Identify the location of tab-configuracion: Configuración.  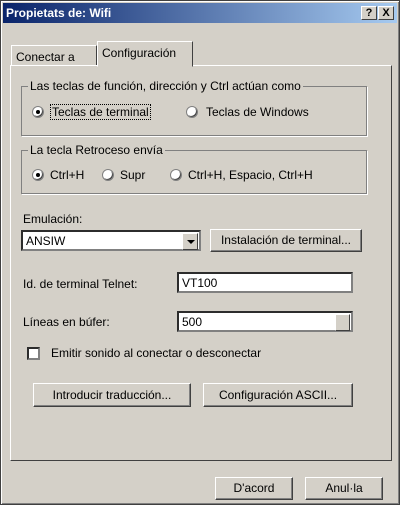
(145, 54).